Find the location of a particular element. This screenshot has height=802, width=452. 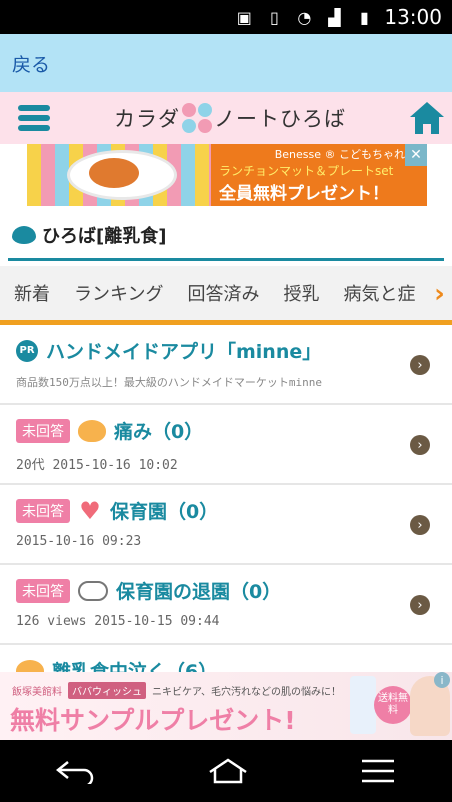

tab-breastfeeding: 授乳 is located at coordinates (301, 293).